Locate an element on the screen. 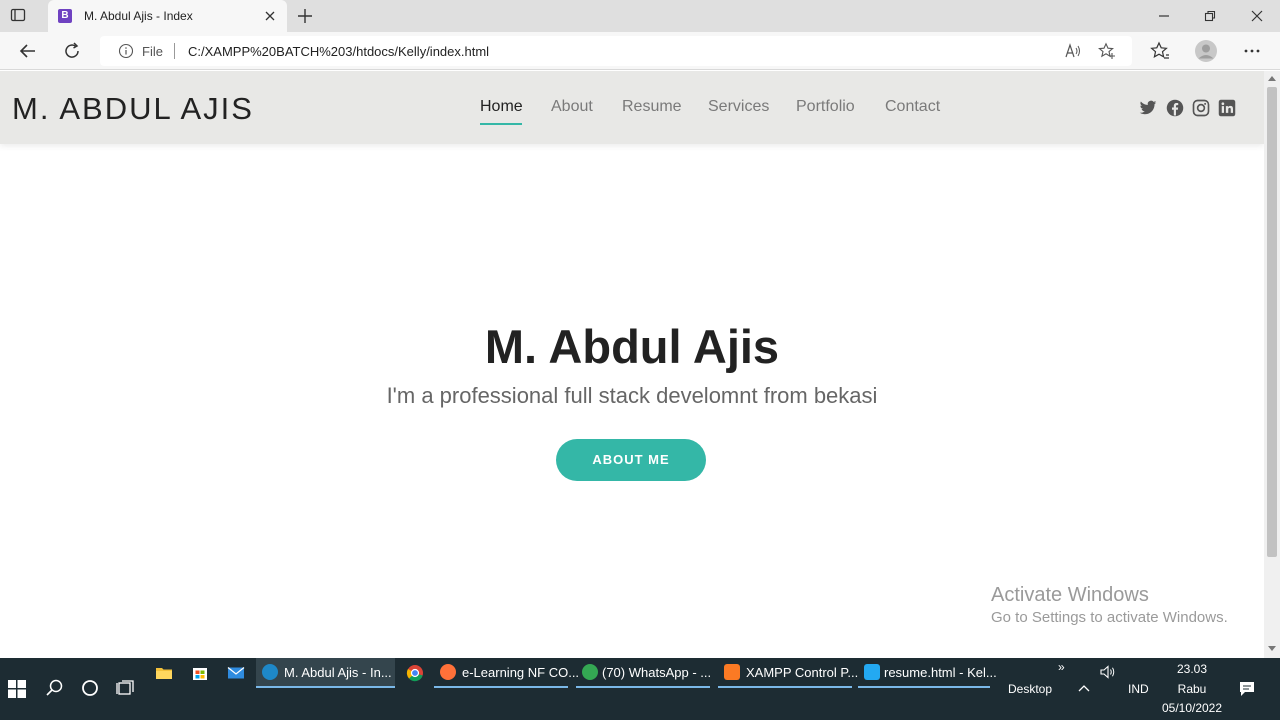  taskbar-active-indicator is located at coordinates (325, 687).